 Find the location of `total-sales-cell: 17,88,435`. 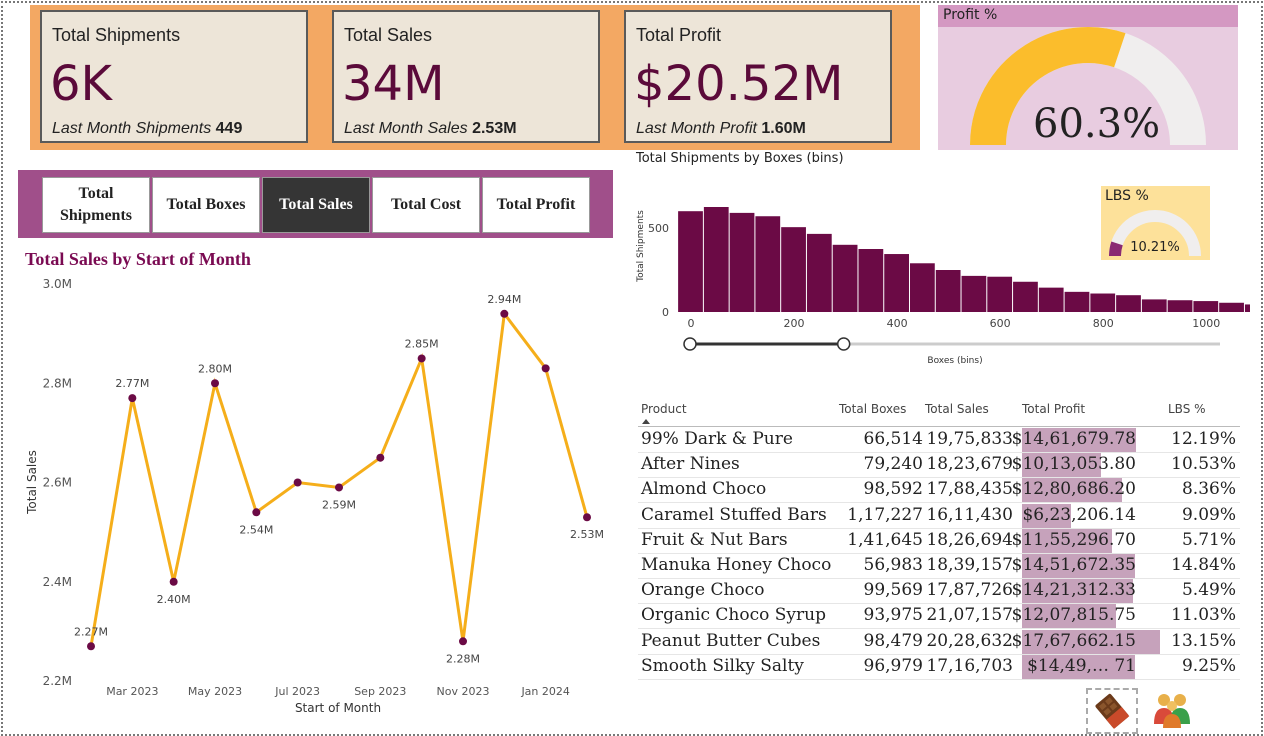

total-sales-cell: 17,88,435 is located at coordinates (969, 489).